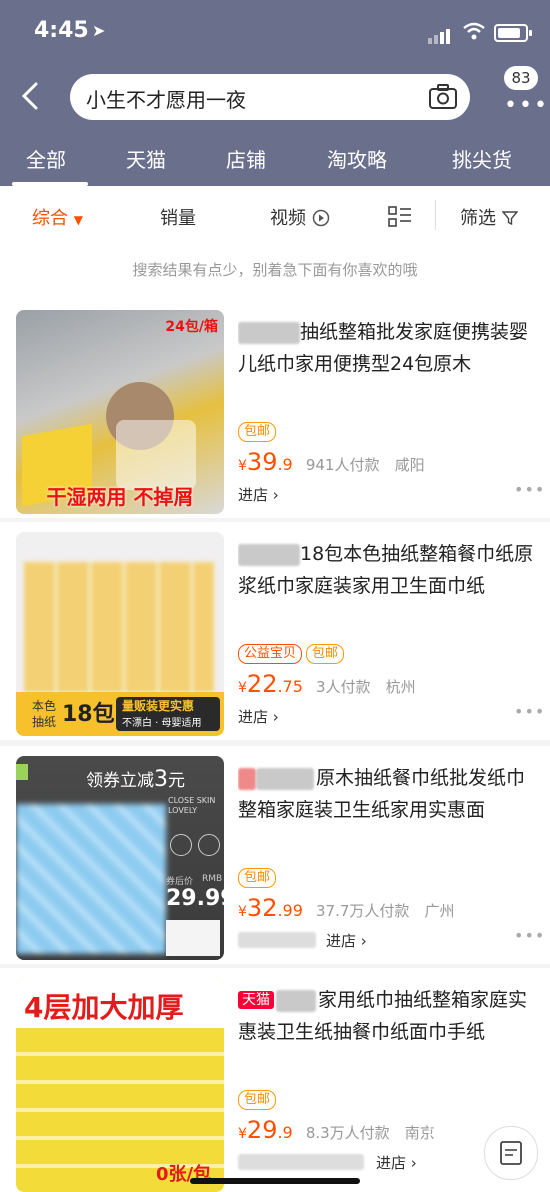 The height and width of the screenshot is (1192, 550). I want to click on thumb-sub: CLOSE SKIN LOVELY, so click(192, 805).